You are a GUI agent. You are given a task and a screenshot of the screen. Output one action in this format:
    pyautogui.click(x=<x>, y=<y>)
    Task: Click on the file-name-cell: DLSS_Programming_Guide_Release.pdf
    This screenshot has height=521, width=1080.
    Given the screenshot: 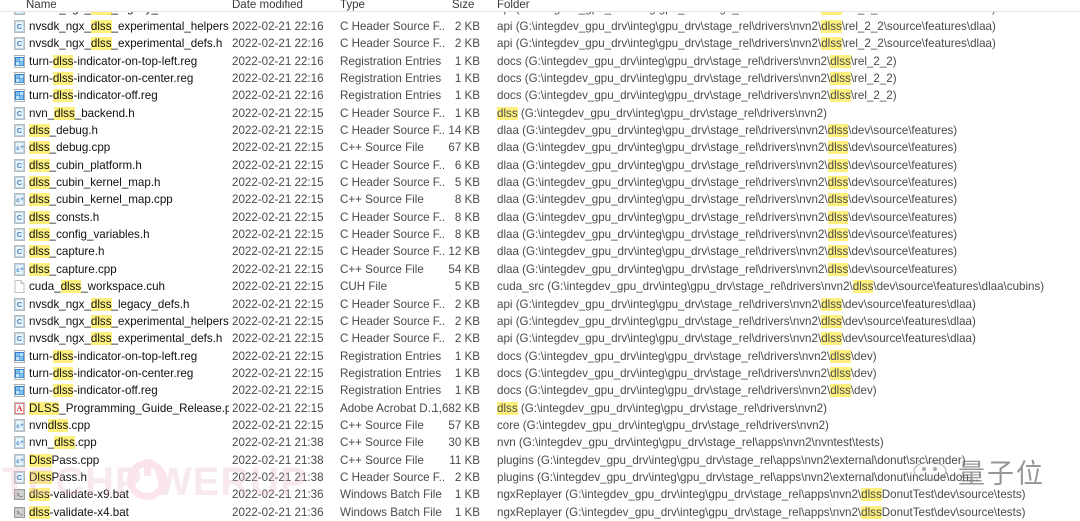 What is the action you would take?
    pyautogui.click(x=129, y=408)
    